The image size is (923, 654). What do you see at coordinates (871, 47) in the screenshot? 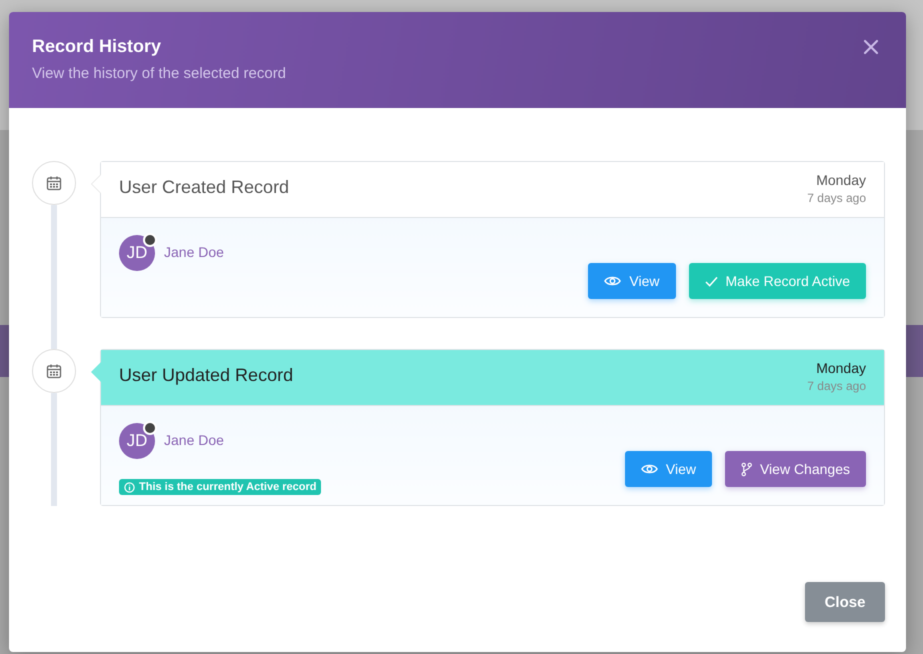
I see `close-icon` at bounding box center [871, 47].